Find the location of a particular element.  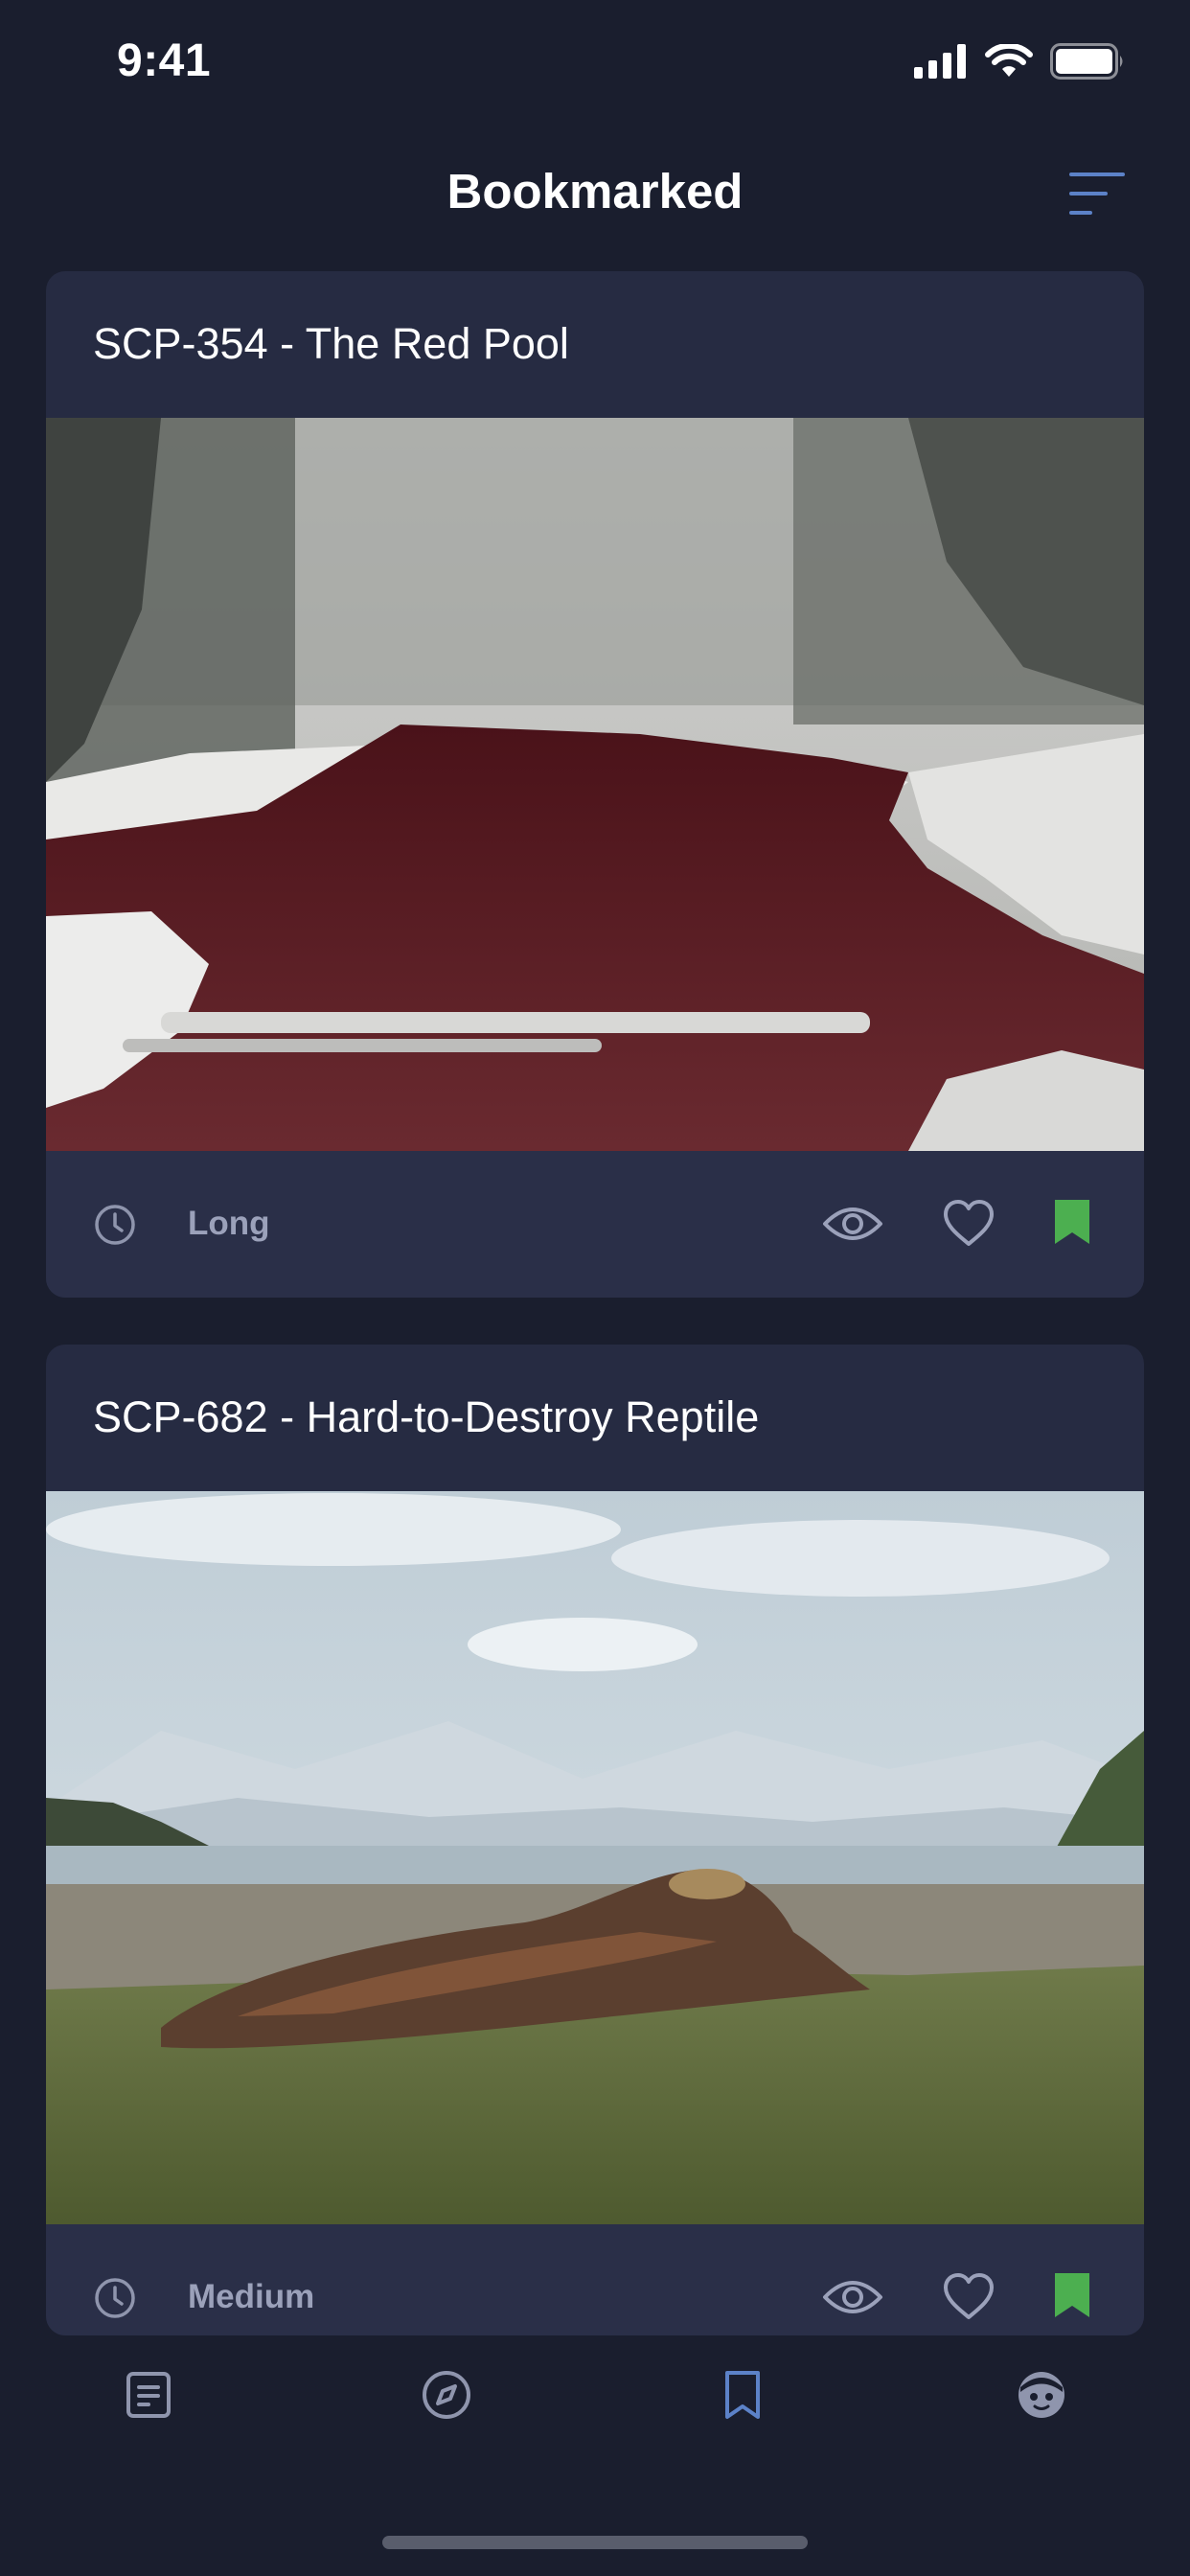

bookmark-icon is located at coordinates (743, 2395).